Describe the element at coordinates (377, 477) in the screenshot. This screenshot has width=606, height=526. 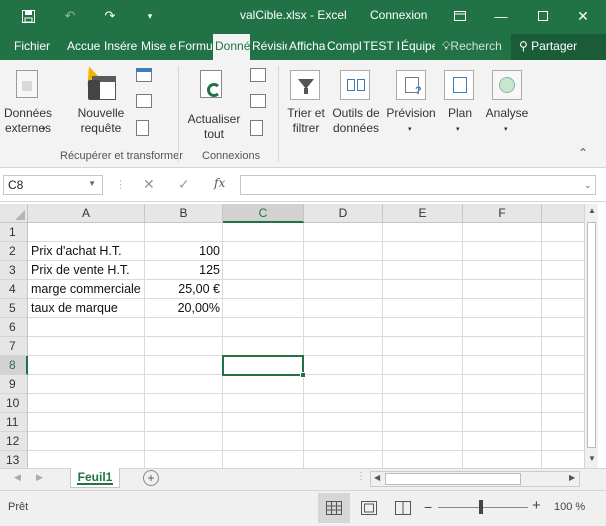
I see `scroll-left-icon: ◀` at that location.